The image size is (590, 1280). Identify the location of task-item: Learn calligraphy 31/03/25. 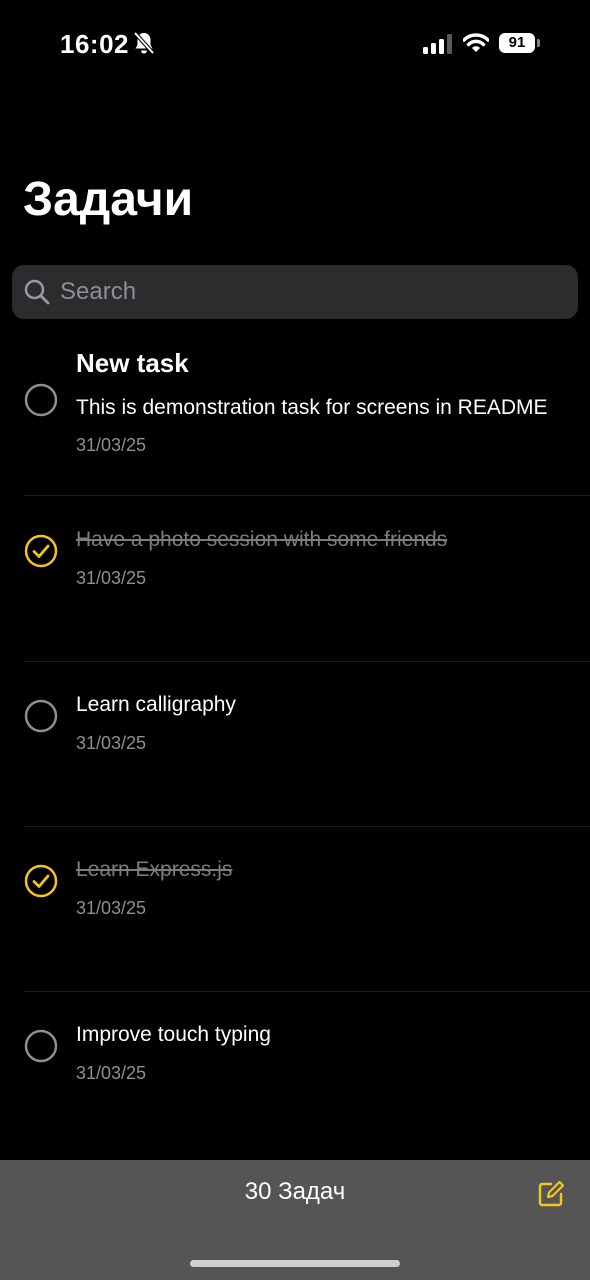
(295, 744).